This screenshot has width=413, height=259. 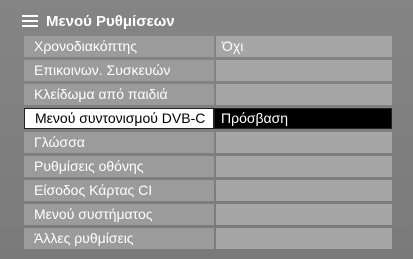 What do you see at coordinates (119, 166) in the screenshot?
I see `menu-item-label: Ρυθμίσεις οθόνης` at bounding box center [119, 166].